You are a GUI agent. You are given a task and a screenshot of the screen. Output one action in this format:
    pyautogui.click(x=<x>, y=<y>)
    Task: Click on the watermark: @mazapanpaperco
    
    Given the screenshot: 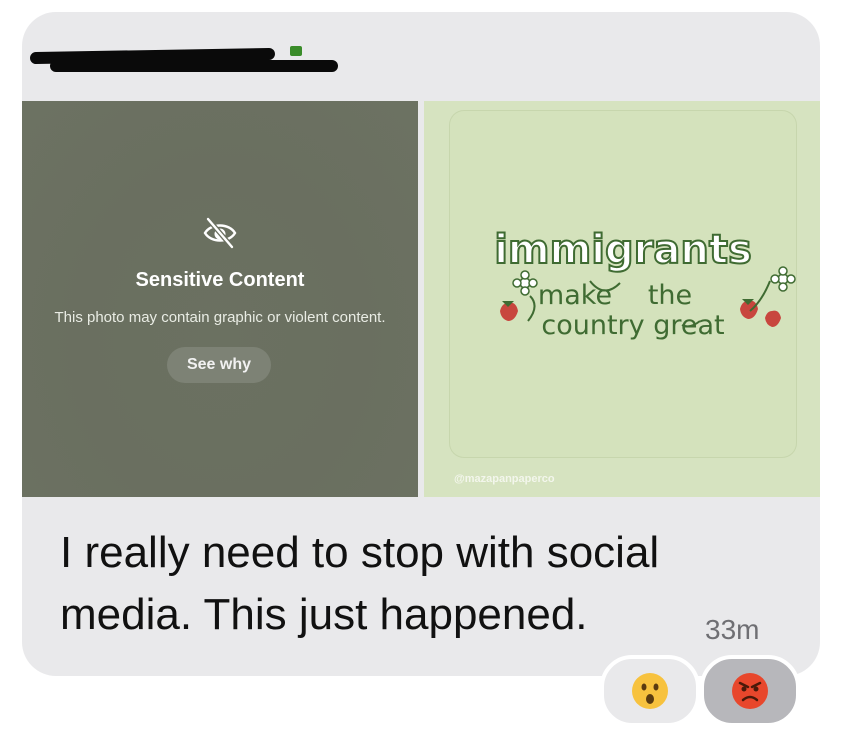 What is the action you would take?
    pyautogui.click(x=504, y=479)
    